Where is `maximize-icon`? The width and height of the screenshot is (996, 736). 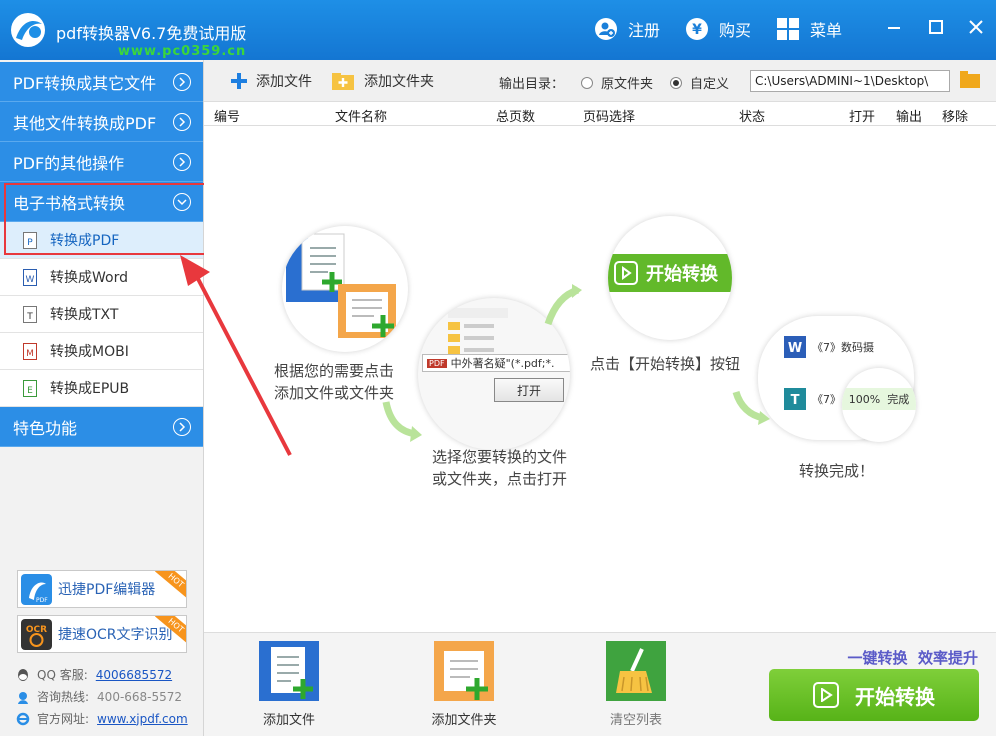
maximize-icon is located at coordinates (936, 27).